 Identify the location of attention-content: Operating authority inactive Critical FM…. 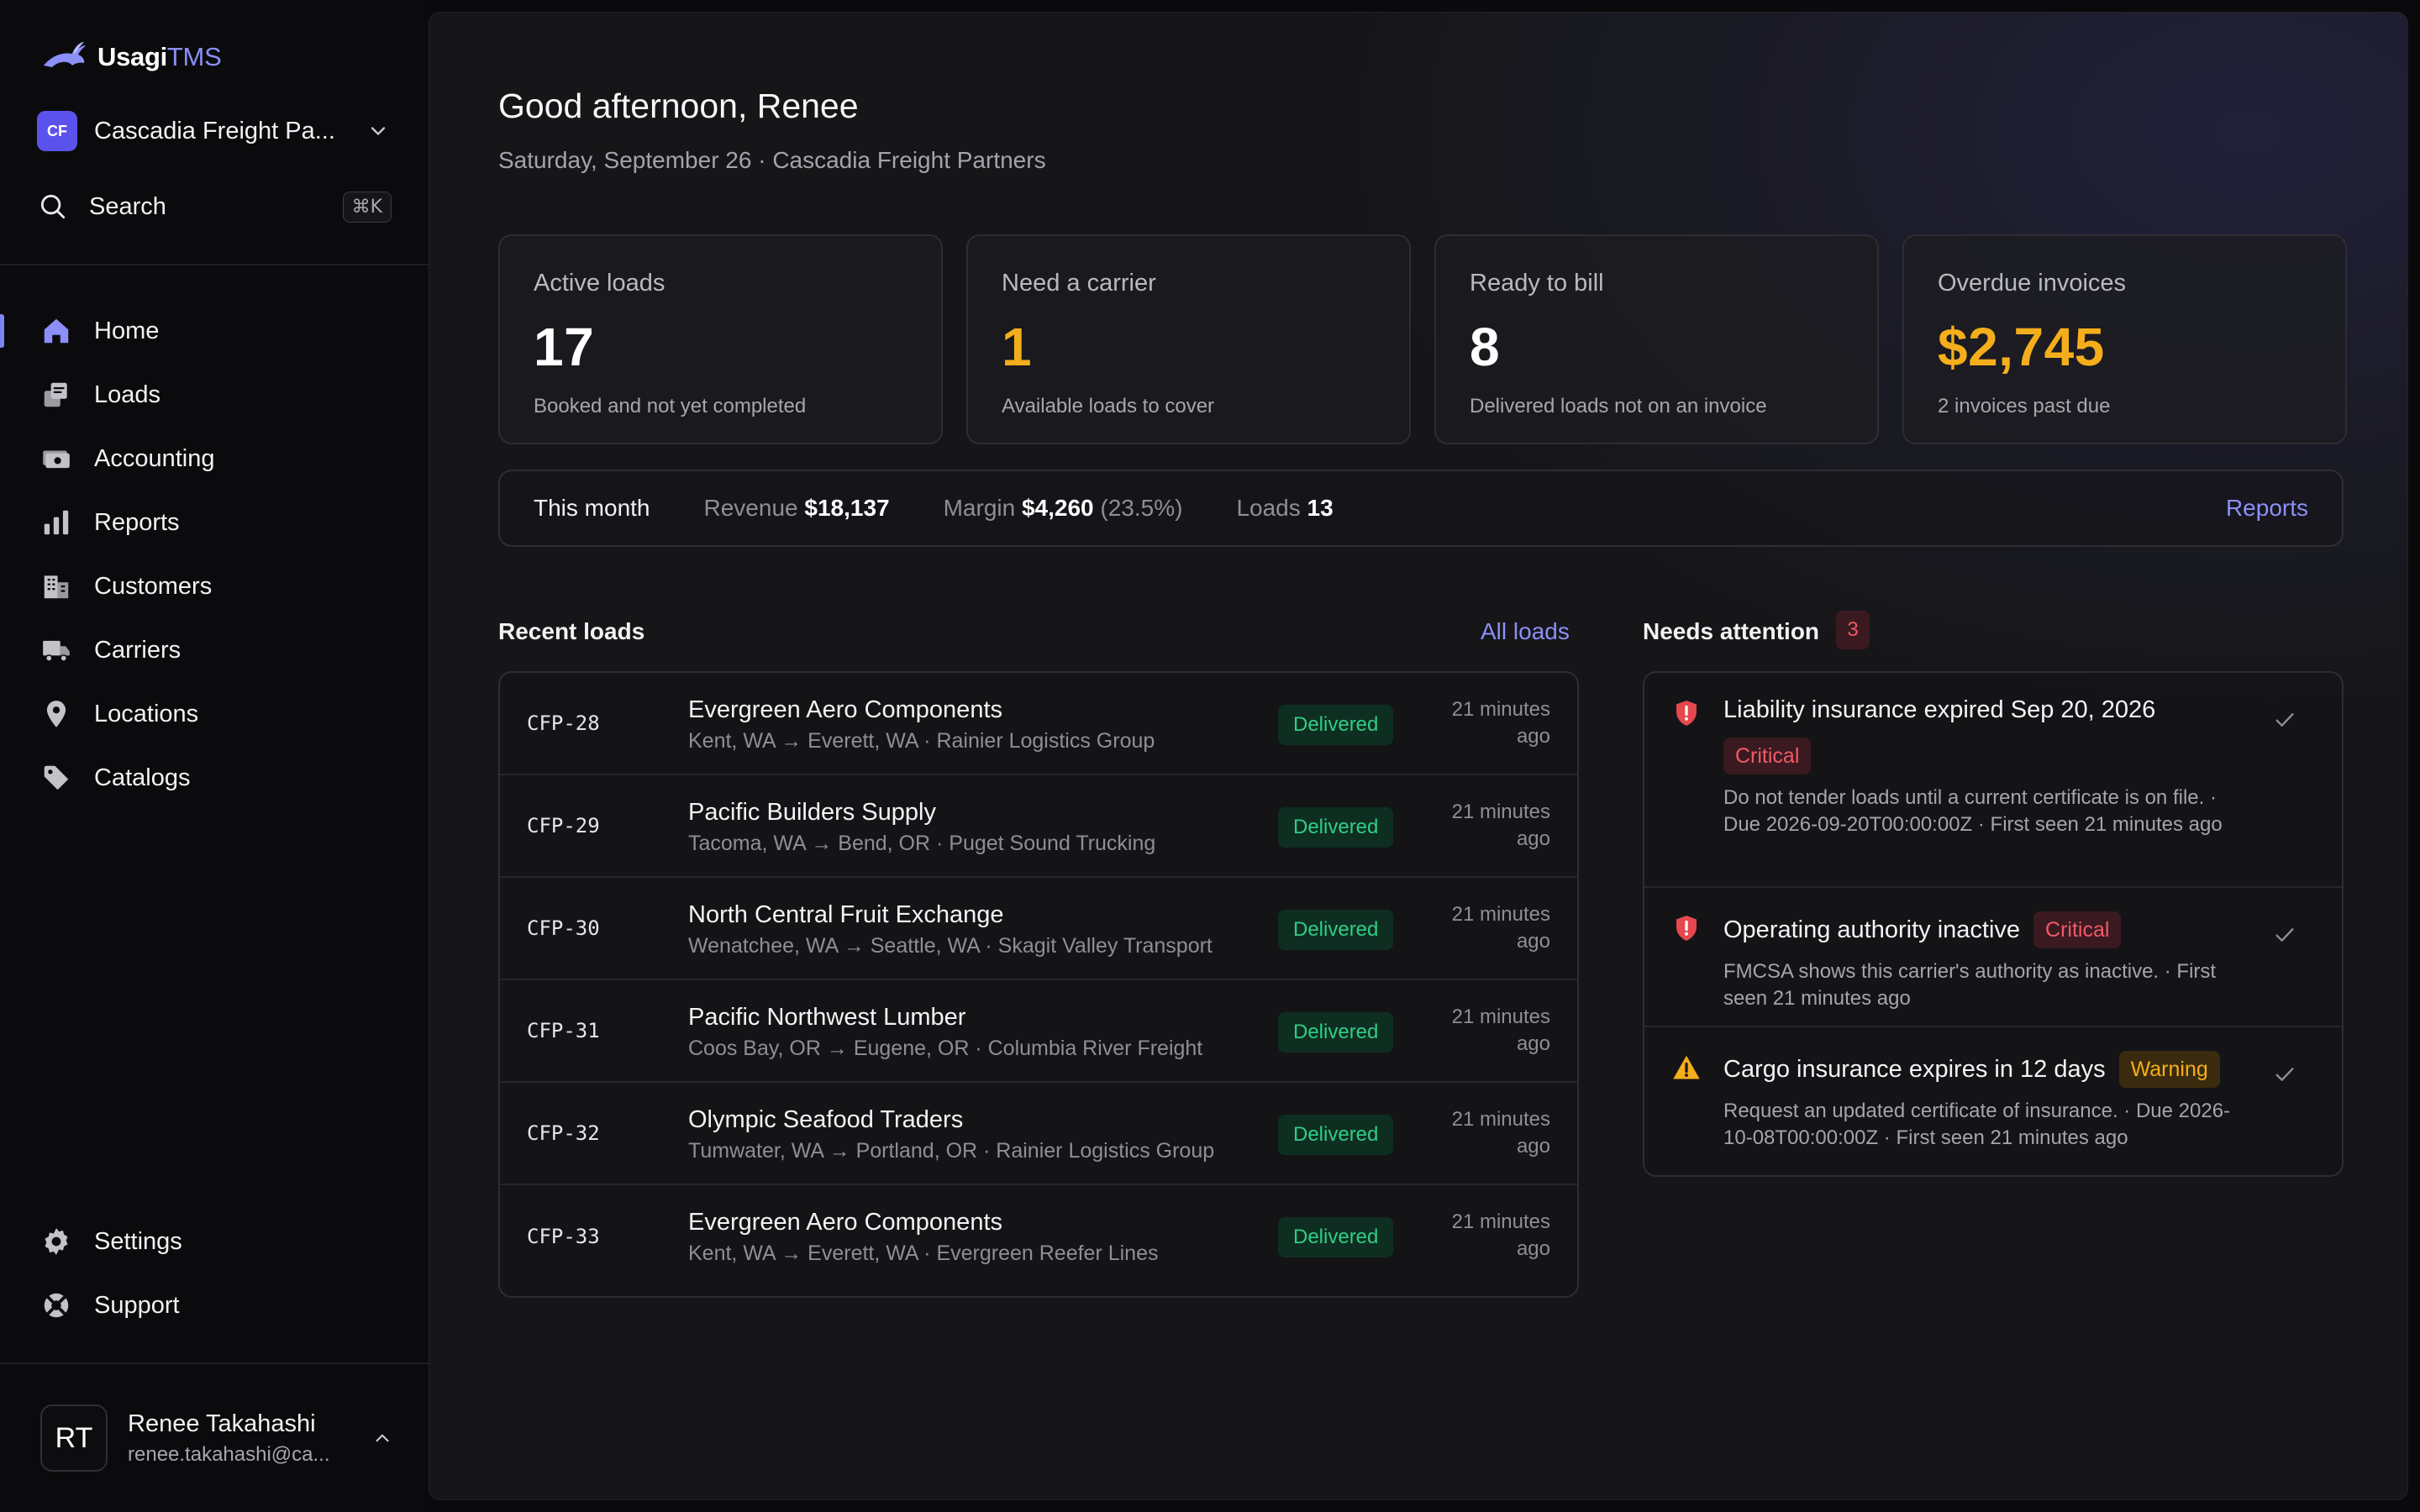
(1988, 961).